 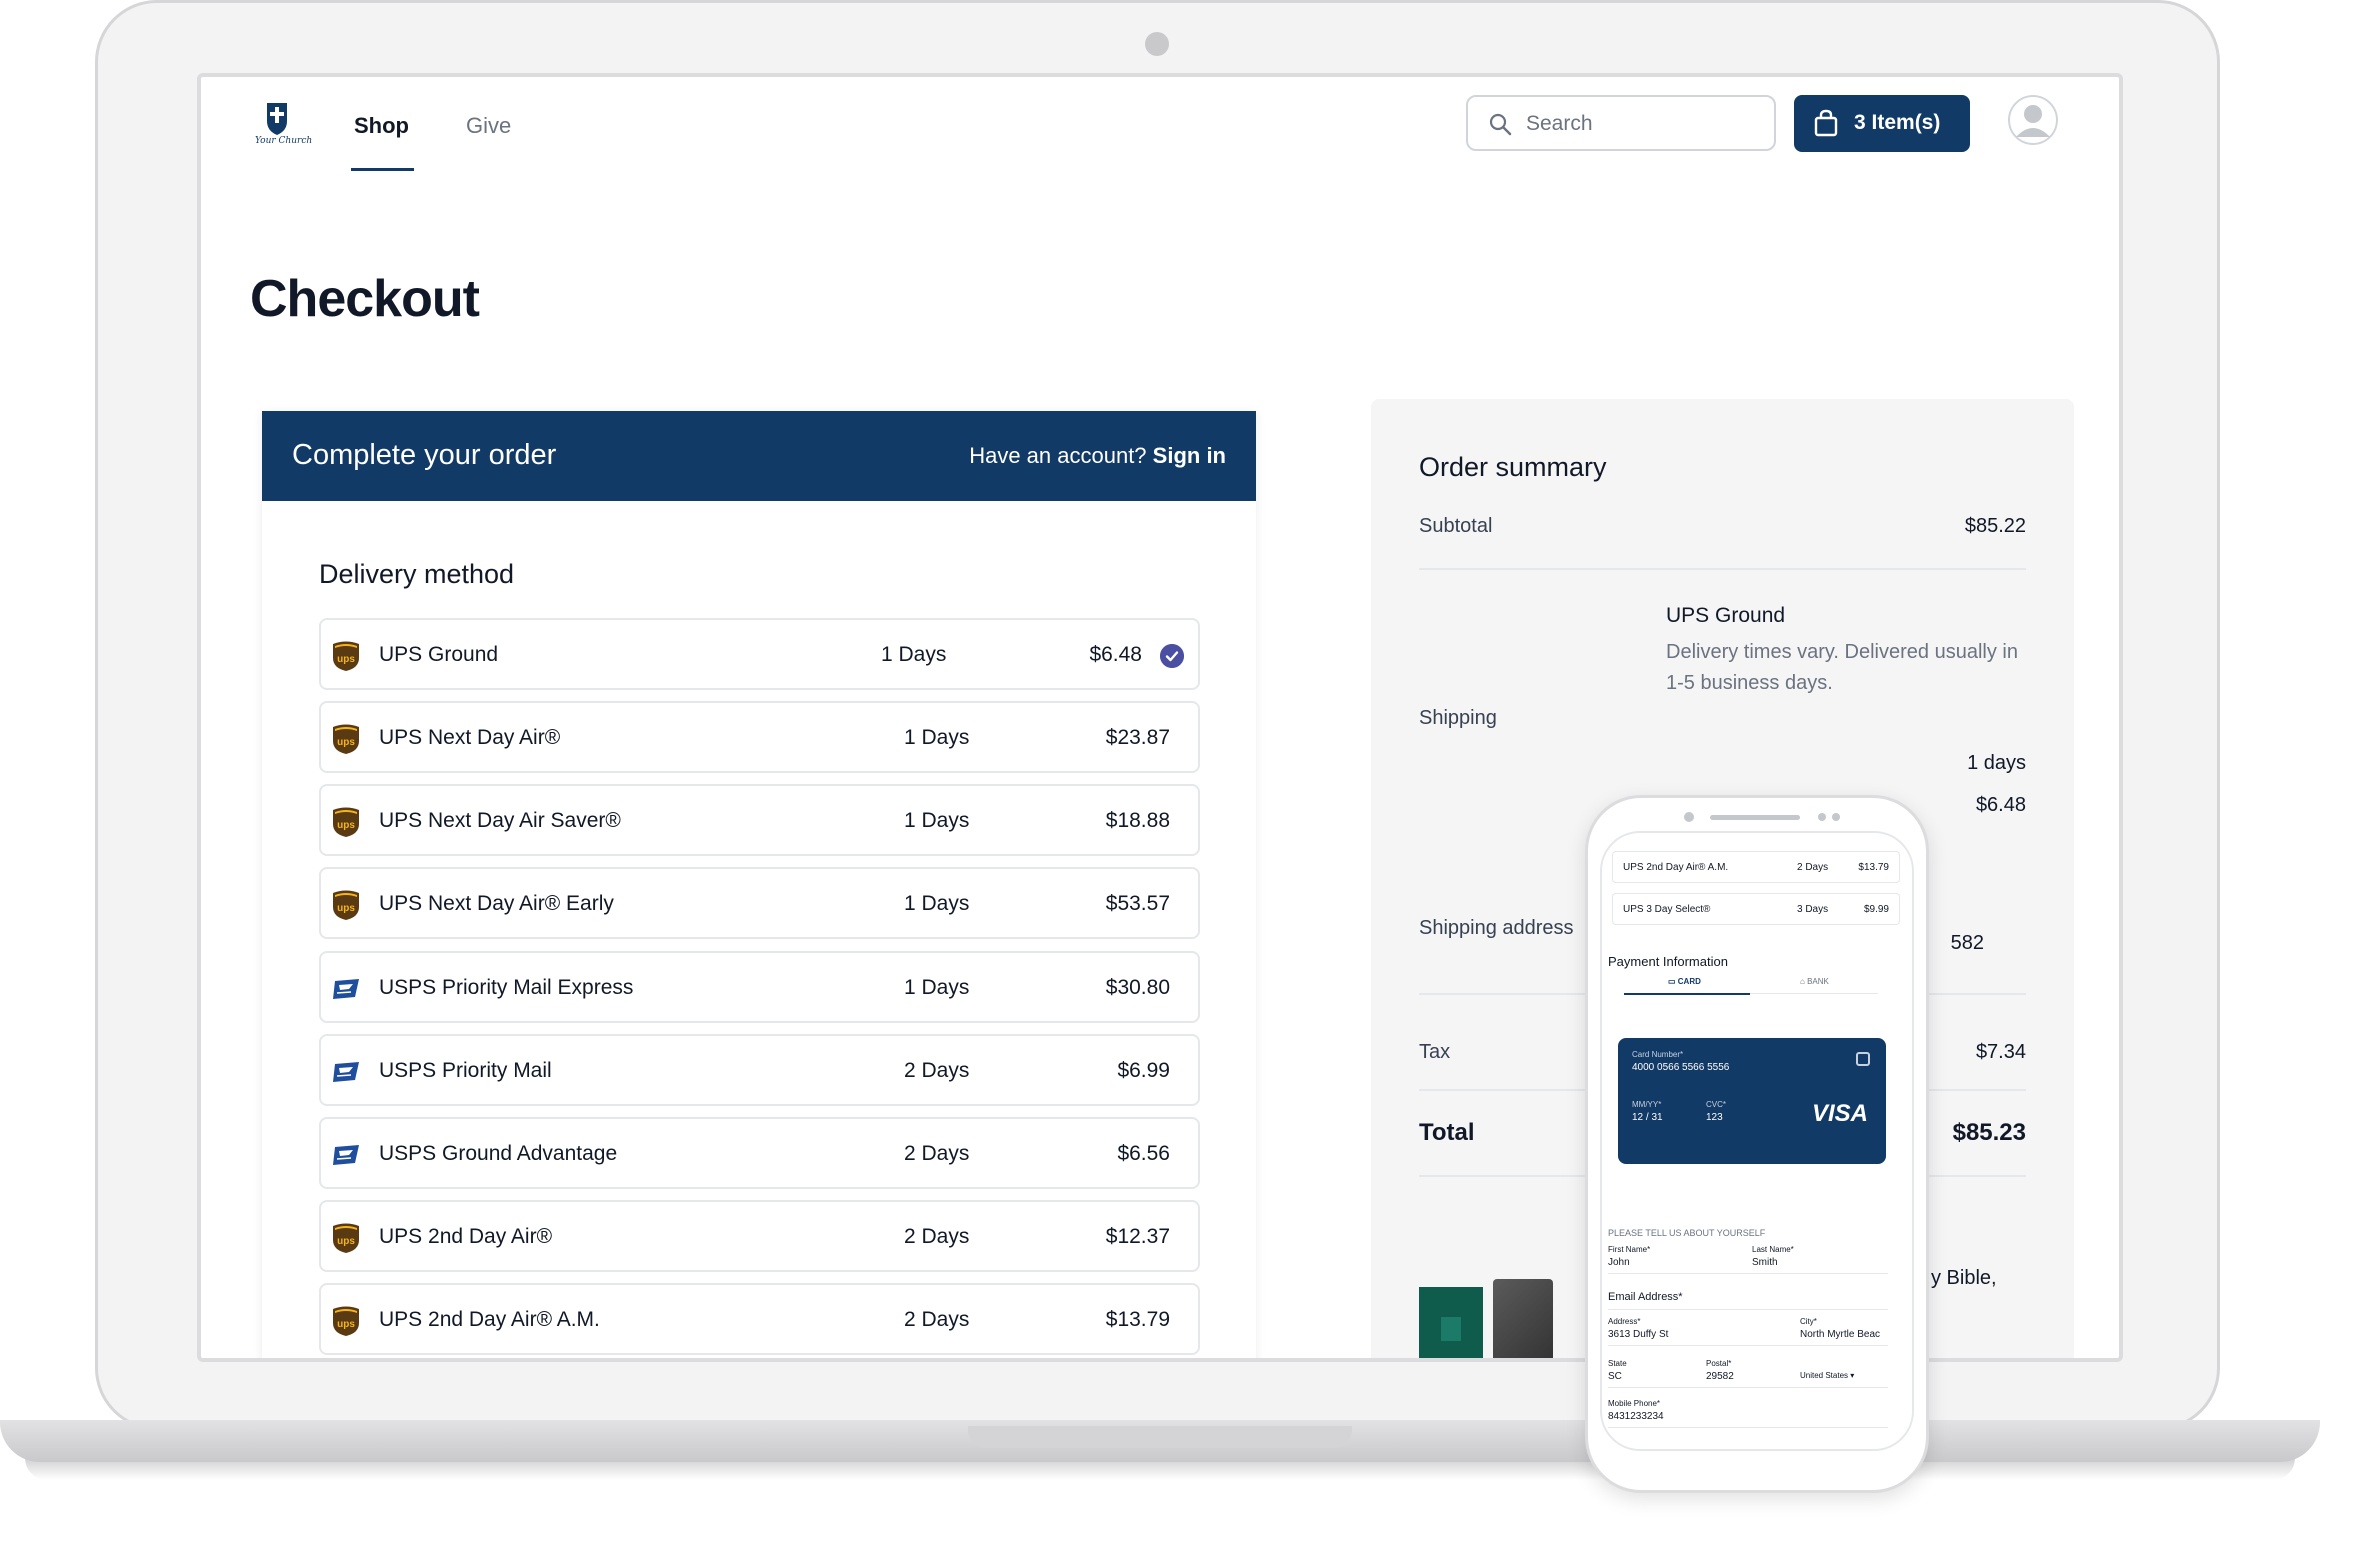 I want to click on city-field: North Myrtle Beac, so click(x=1840, y=1334).